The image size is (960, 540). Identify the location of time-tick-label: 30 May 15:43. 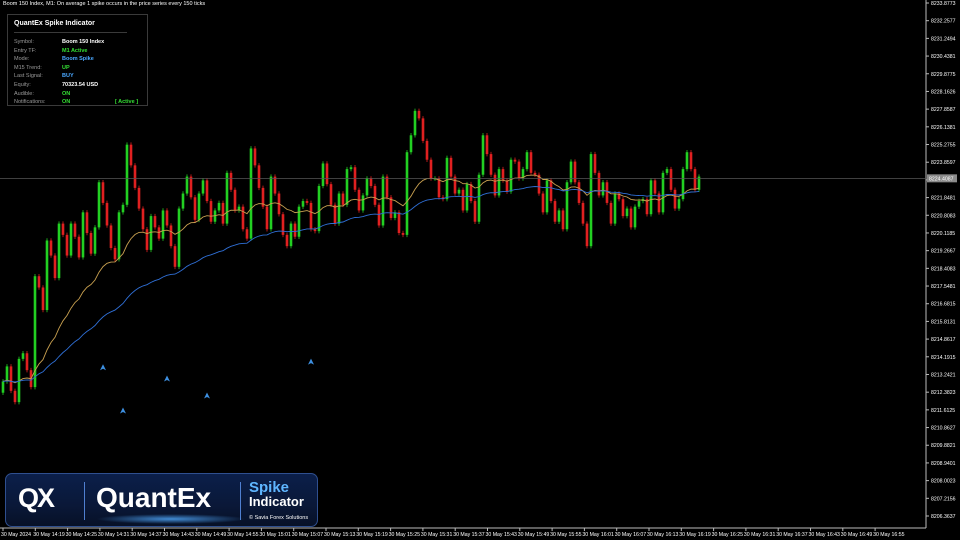
(502, 535).